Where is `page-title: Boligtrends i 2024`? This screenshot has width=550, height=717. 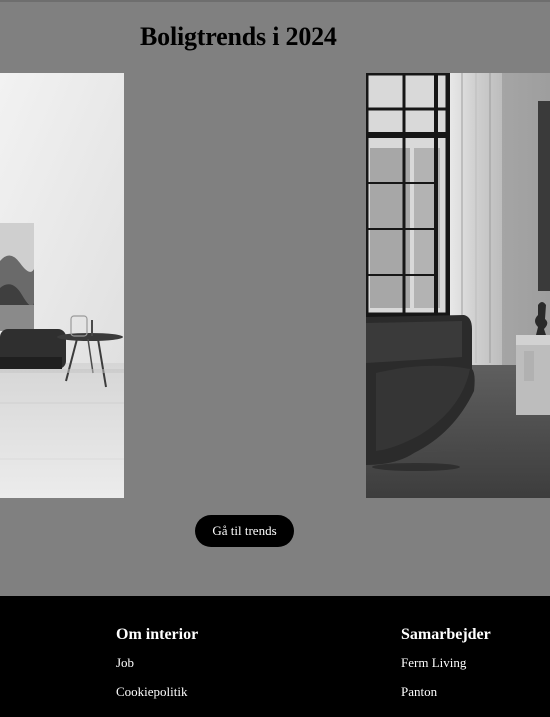 page-title: Boligtrends i 2024 is located at coordinates (238, 36).